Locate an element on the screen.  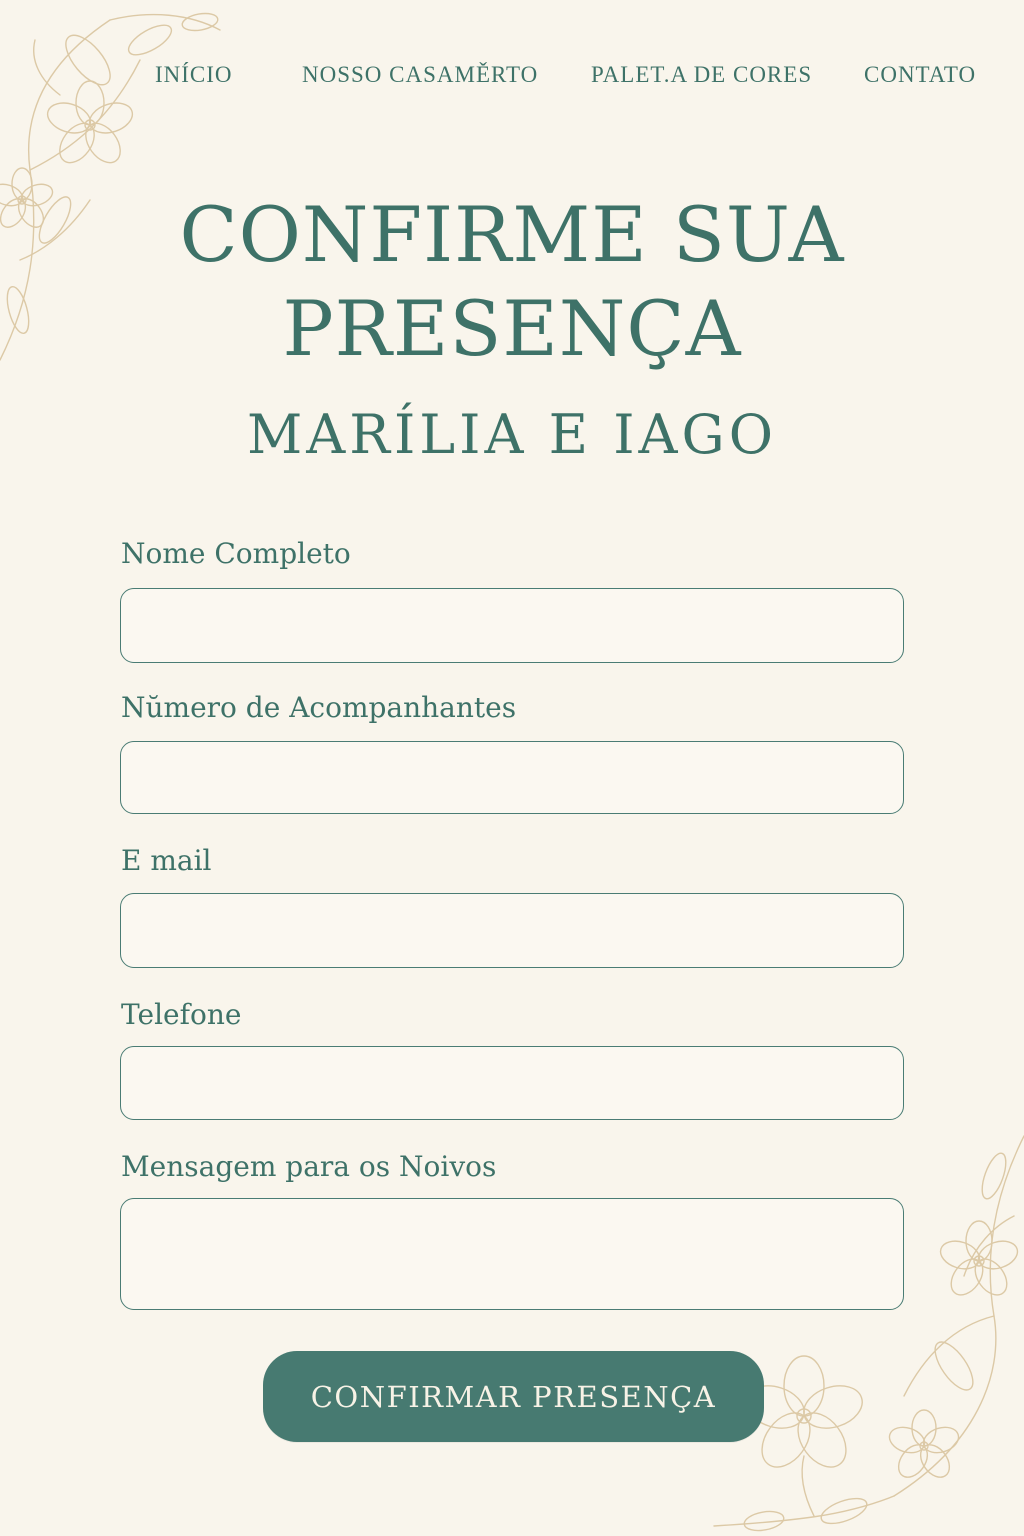
full-name-label: Nome Completo is located at coordinates (236, 553).